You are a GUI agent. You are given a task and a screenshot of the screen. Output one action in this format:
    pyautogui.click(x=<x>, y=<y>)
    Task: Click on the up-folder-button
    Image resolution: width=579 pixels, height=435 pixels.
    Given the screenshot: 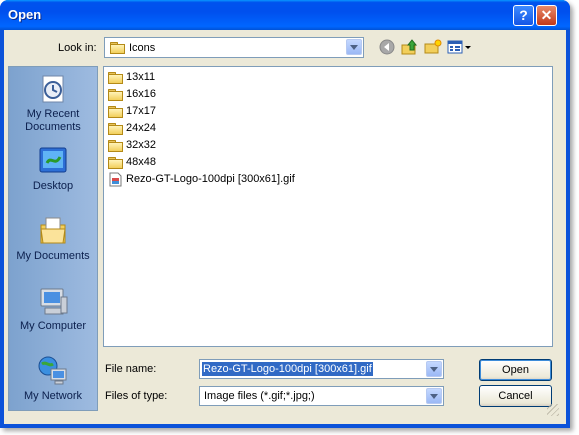 What is the action you would take?
    pyautogui.click(x=410, y=48)
    